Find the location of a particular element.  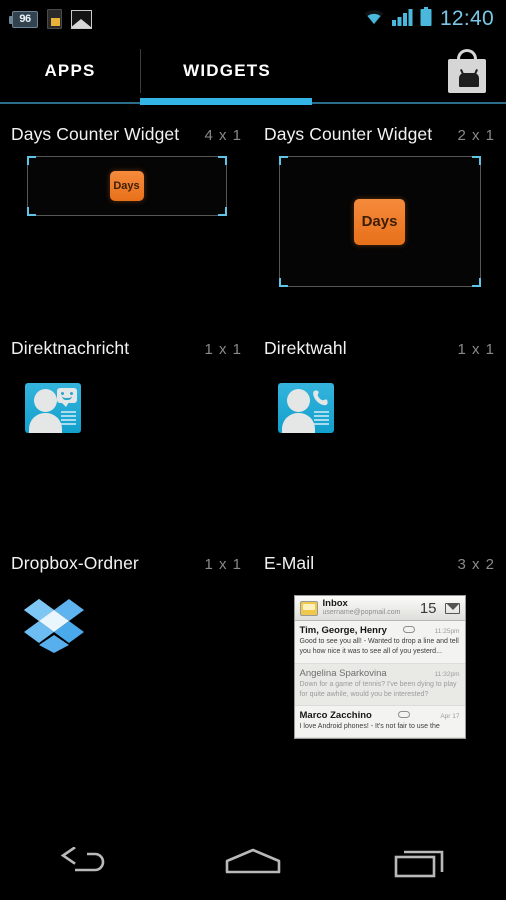

android-robot-icon is located at coordinates (469, 80).